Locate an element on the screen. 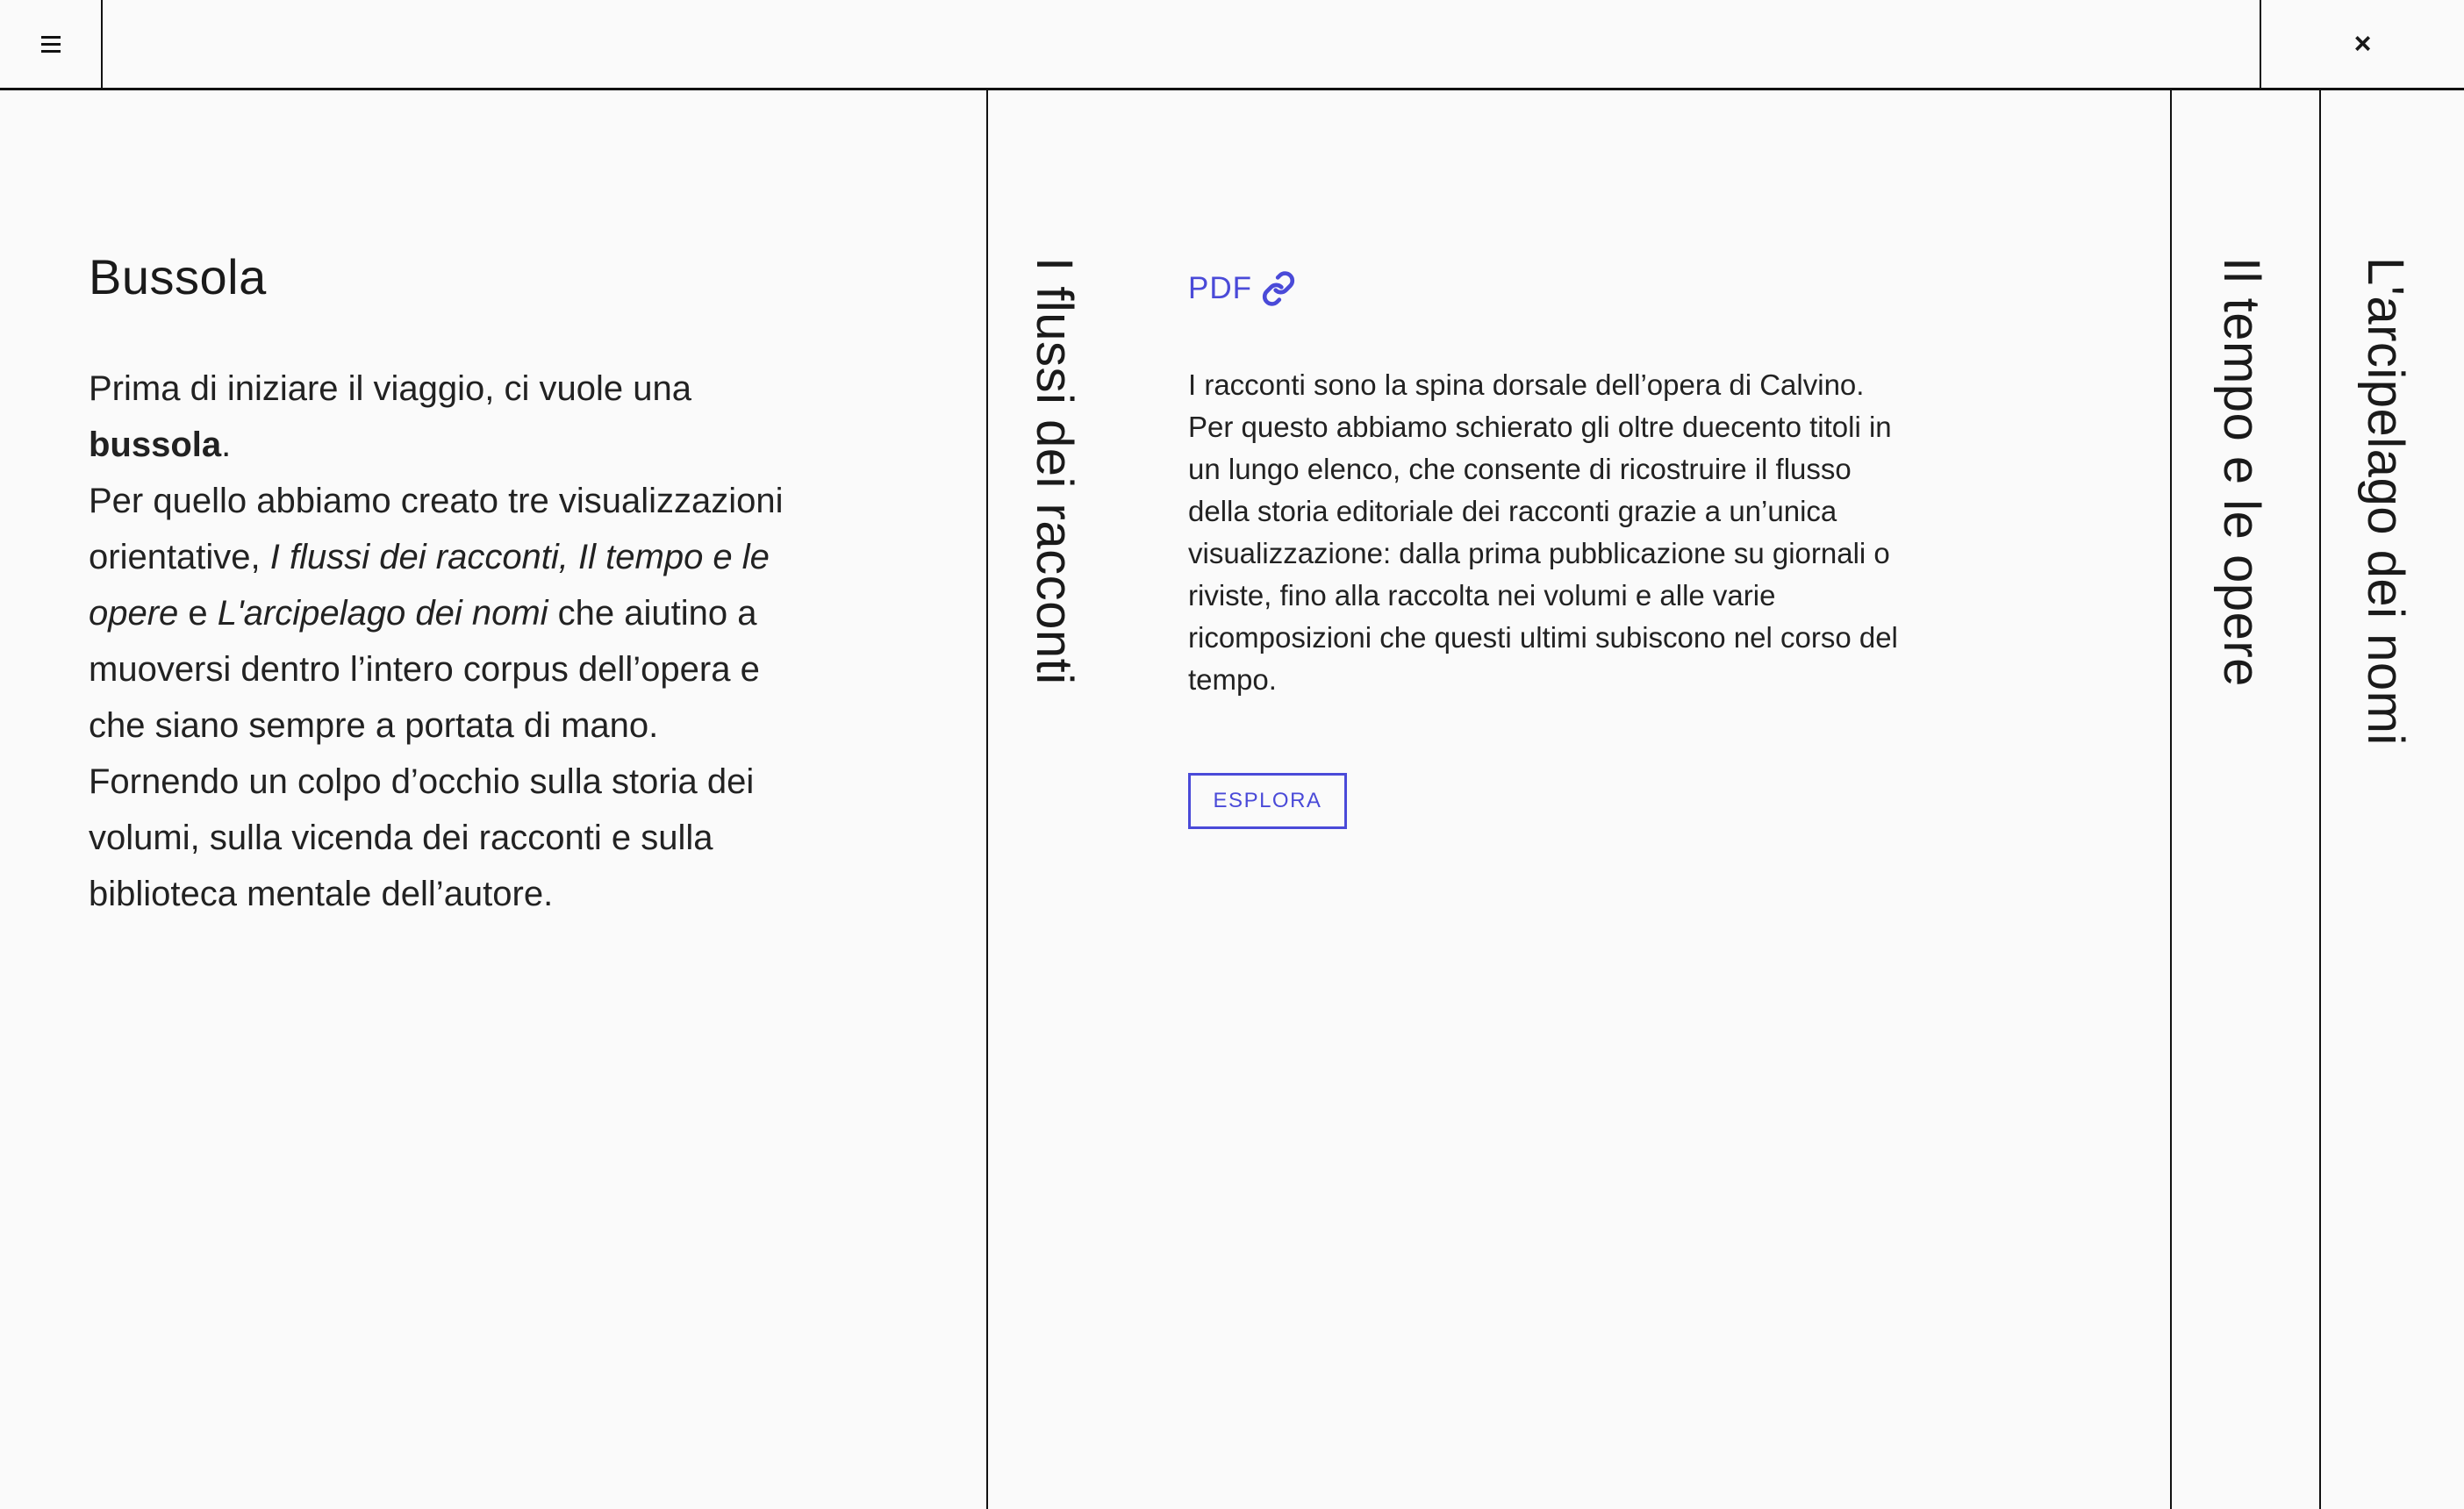 Image resolution: width=2464 pixels, height=1509 pixels. esplora-button: ESPLORA is located at coordinates (1267, 801).